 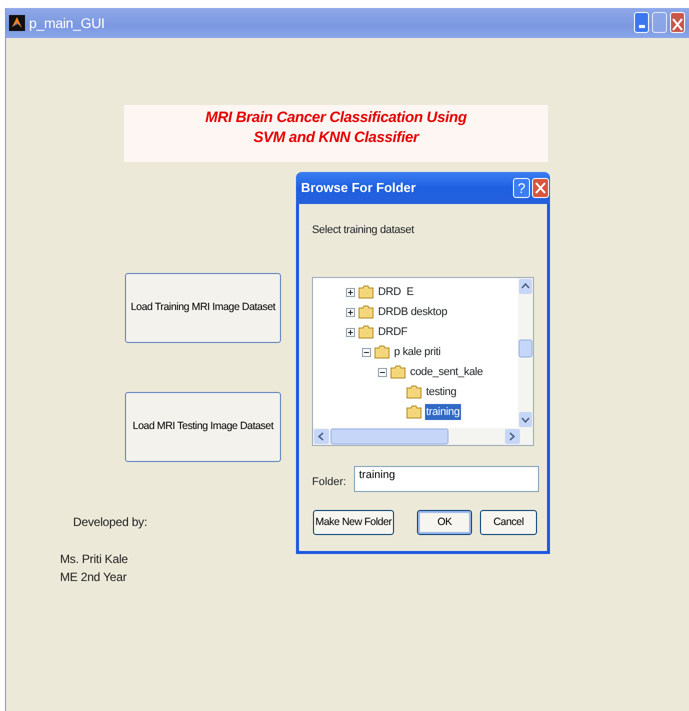 I want to click on dialog-button: OK, so click(x=444, y=522).